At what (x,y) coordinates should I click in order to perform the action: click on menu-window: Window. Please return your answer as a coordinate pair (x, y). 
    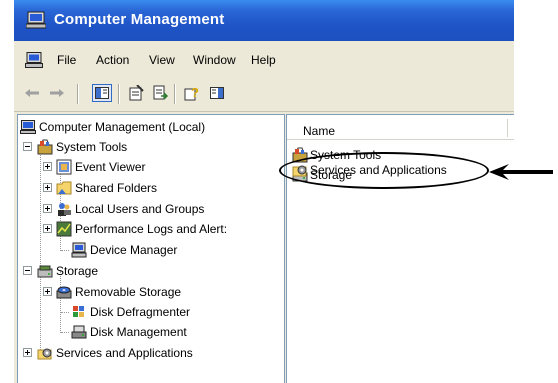
    Looking at the image, I should click on (214, 60).